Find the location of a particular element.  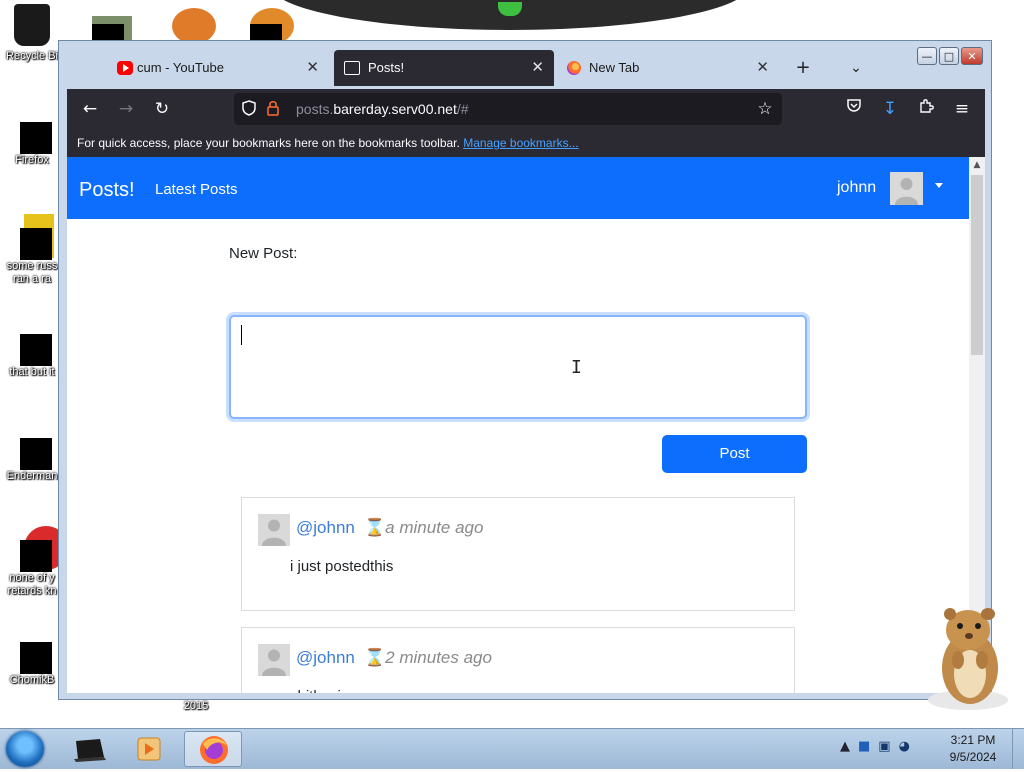

new-post-label: New Post: is located at coordinates (263, 253).